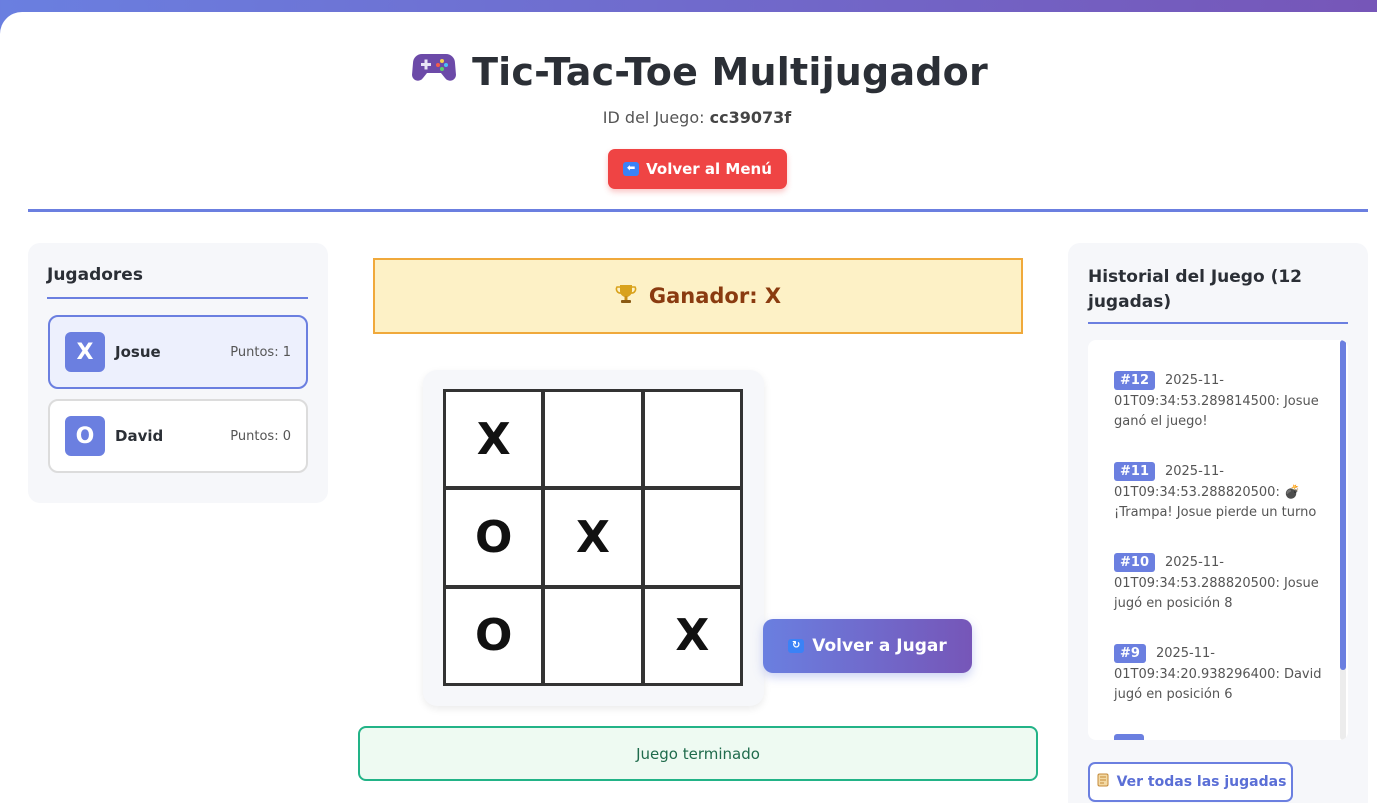 The width and height of the screenshot is (1377, 803). What do you see at coordinates (750, 117) in the screenshot?
I see `game-id-value: cc39073f` at bounding box center [750, 117].